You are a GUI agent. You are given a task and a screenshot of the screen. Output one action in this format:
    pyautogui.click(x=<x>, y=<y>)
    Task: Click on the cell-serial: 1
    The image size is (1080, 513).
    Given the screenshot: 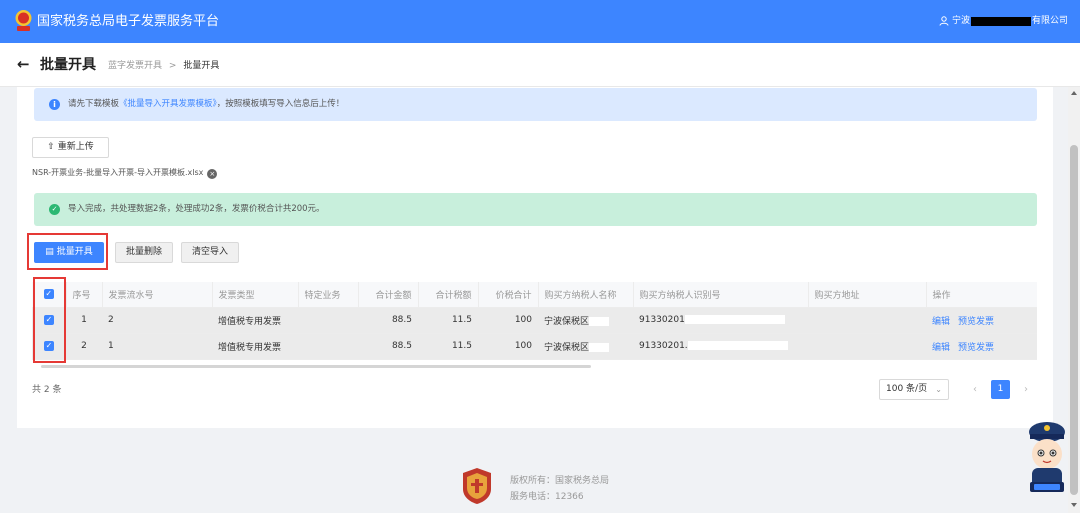 What is the action you would take?
    pyautogui.click(x=157, y=346)
    